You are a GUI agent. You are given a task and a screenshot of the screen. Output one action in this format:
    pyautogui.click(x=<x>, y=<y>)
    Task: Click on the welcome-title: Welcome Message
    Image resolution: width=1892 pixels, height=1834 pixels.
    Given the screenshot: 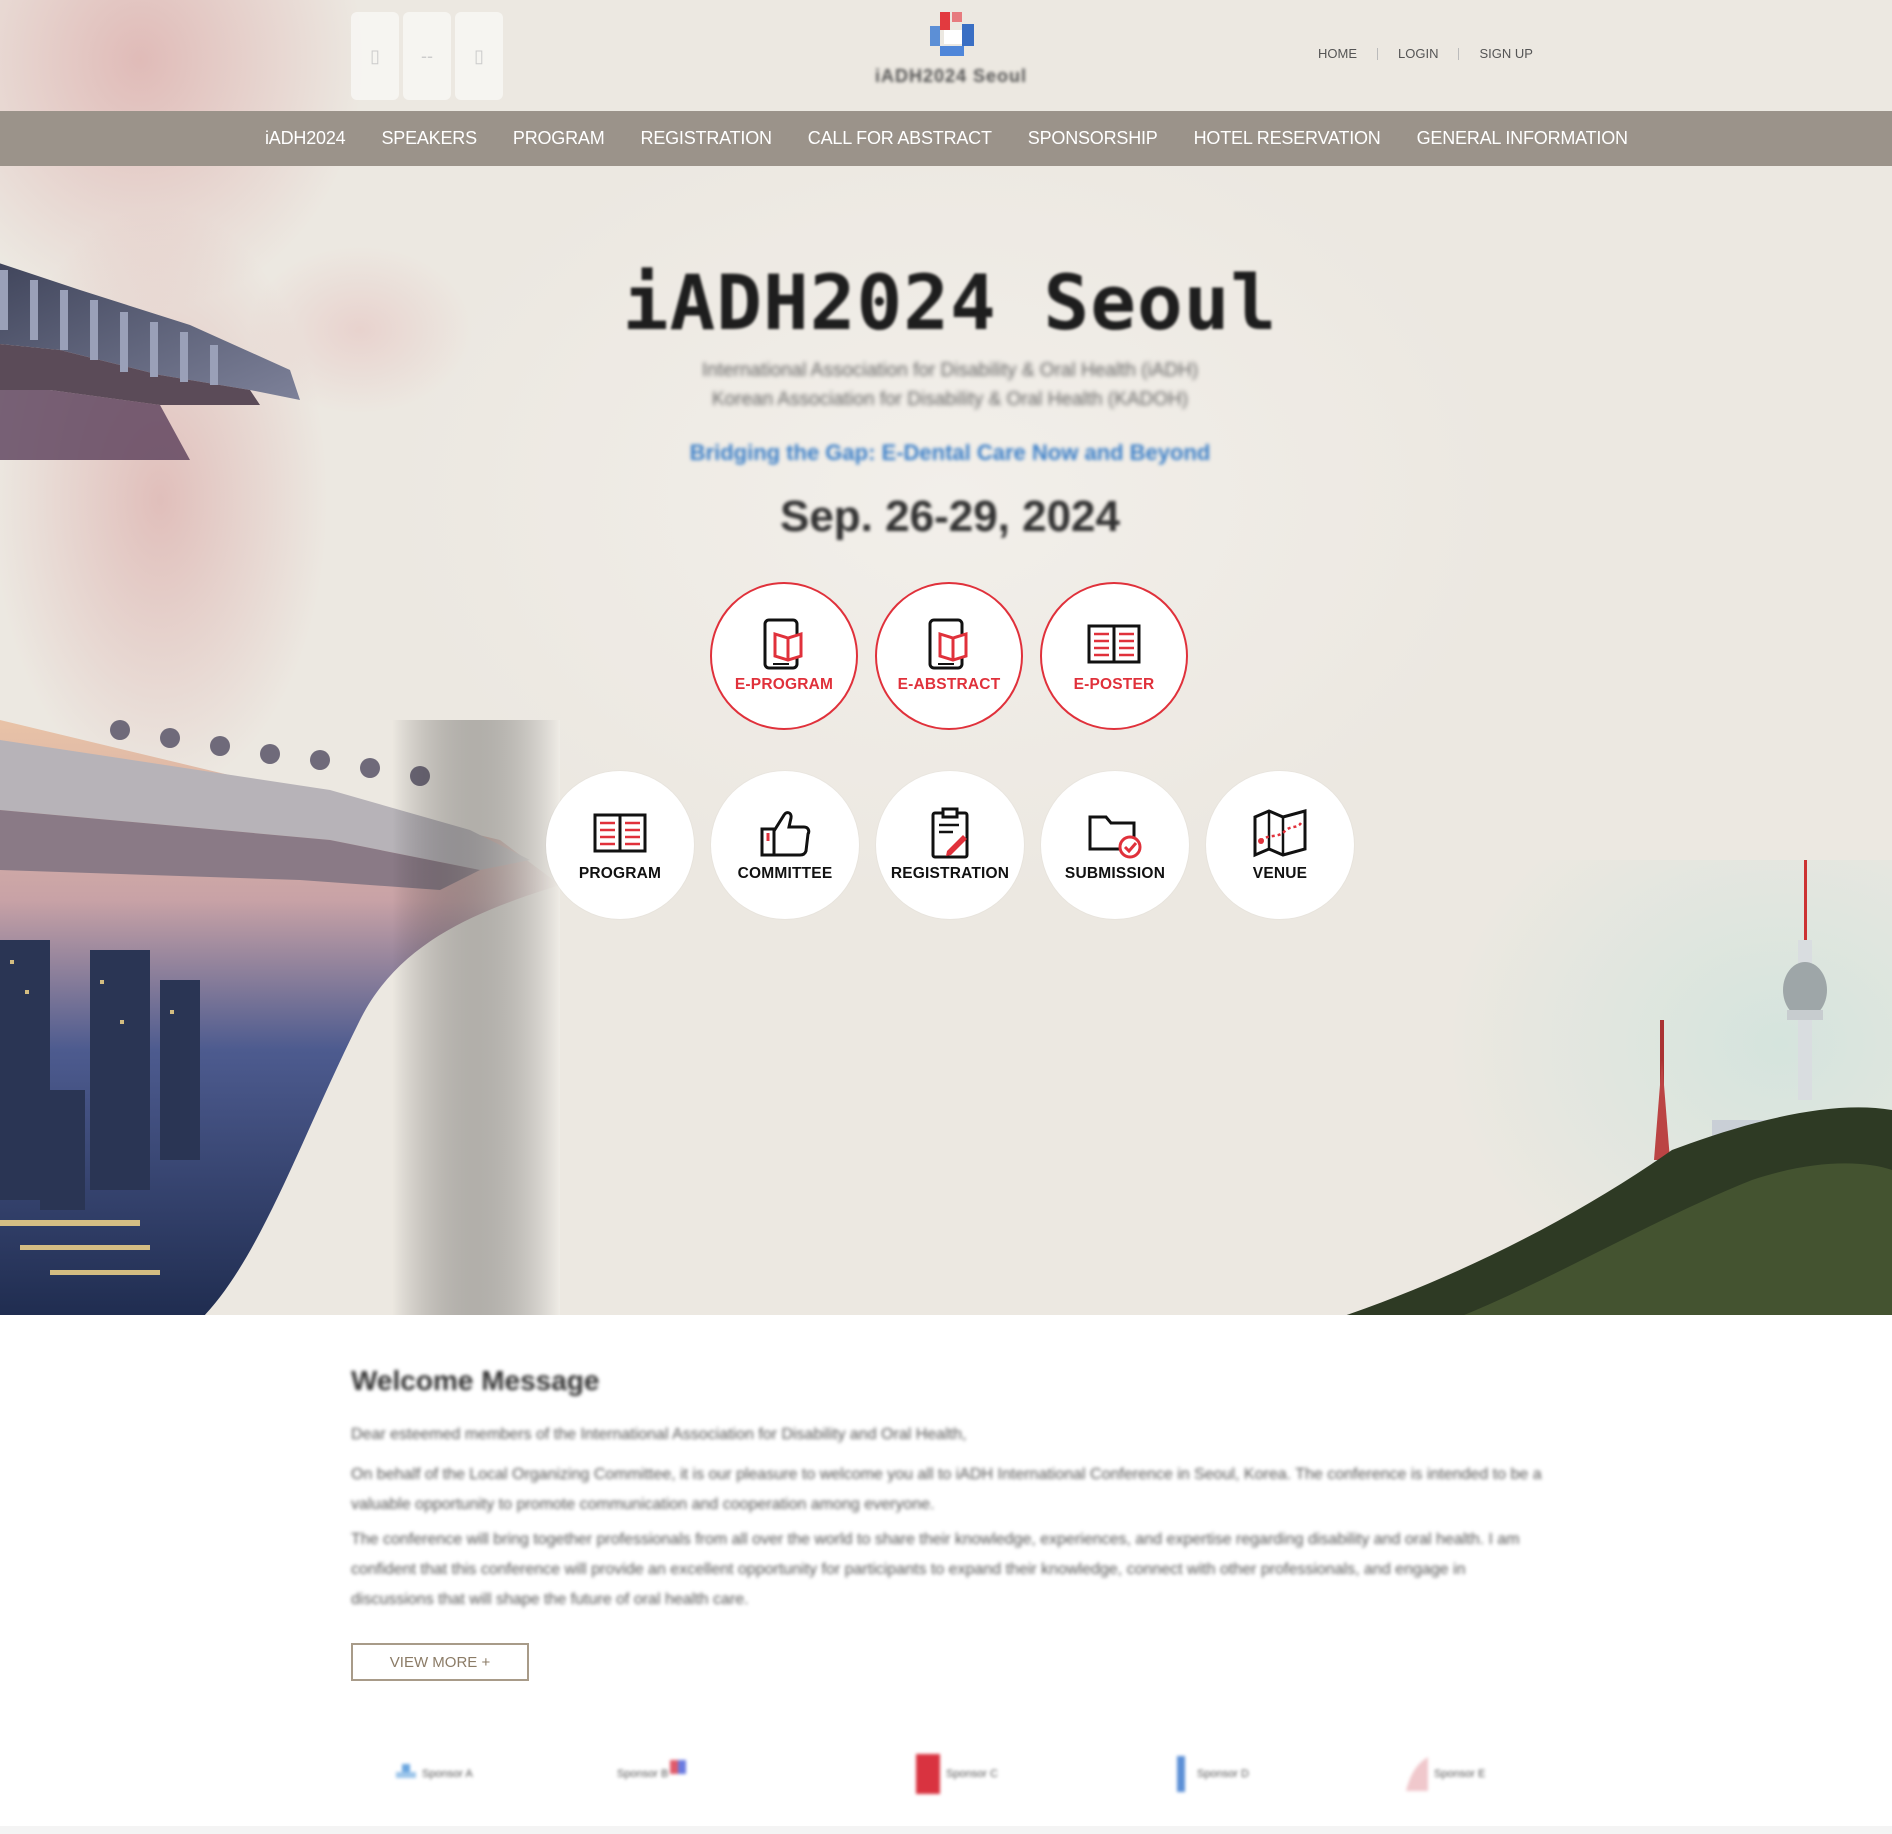 What is the action you would take?
    pyautogui.click(x=475, y=1380)
    